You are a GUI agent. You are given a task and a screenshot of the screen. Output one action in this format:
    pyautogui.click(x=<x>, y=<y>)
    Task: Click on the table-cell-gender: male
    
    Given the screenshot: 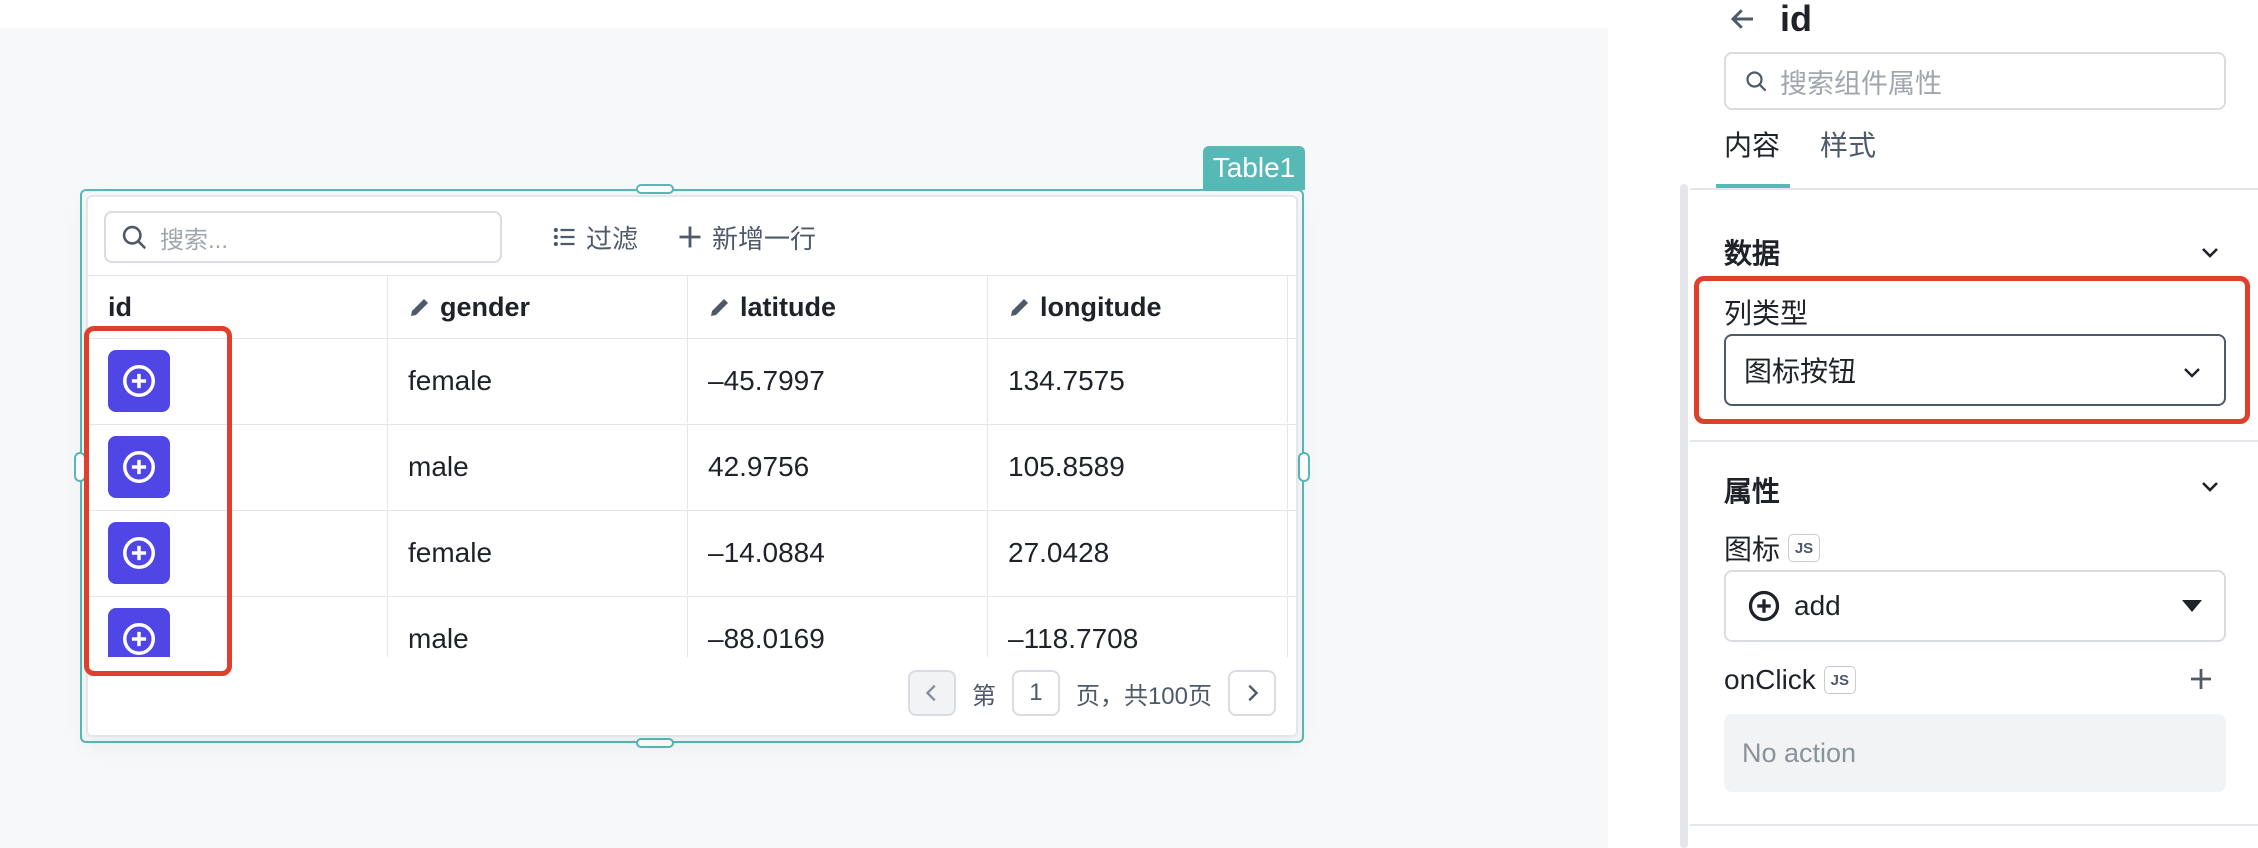 What is the action you would take?
    pyautogui.click(x=538, y=467)
    